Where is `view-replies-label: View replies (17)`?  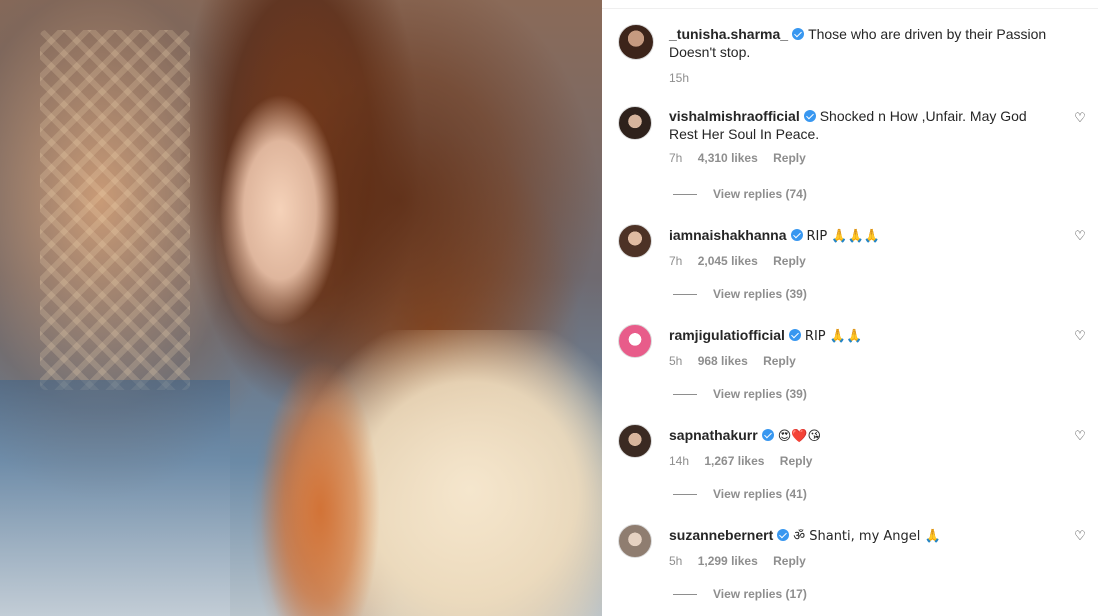
view-replies-label: View replies (17) is located at coordinates (760, 594).